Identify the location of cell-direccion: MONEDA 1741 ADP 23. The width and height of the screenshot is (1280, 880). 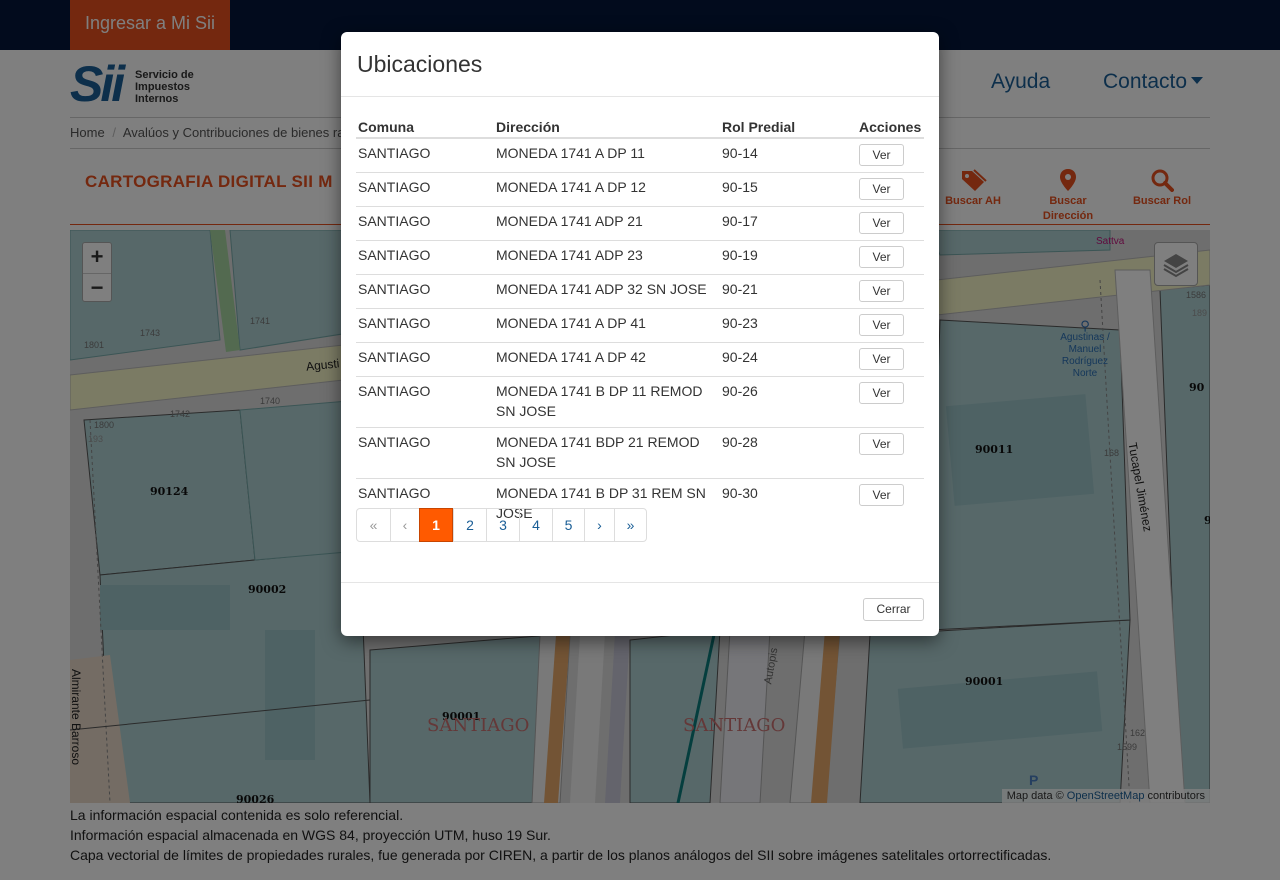
(607, 257).